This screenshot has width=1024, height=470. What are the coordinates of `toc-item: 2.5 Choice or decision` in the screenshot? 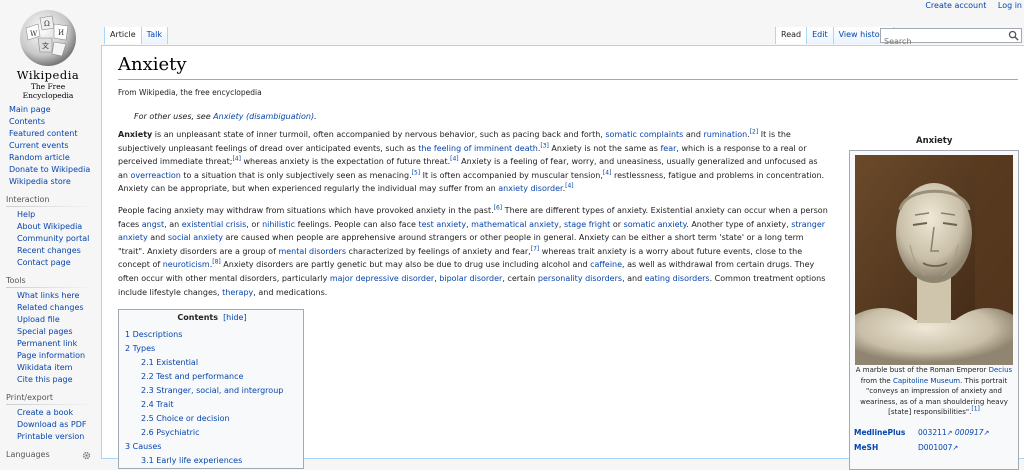 It's located at (185, 418).